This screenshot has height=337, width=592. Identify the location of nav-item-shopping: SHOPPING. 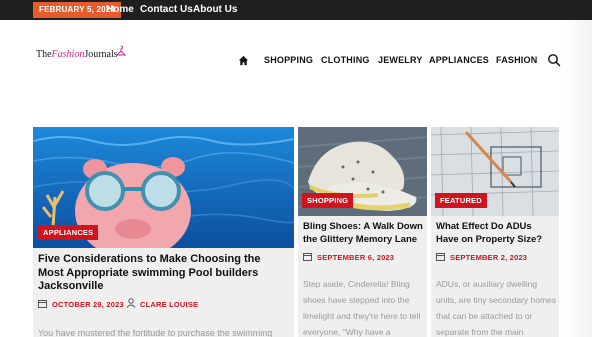
(288, 60).